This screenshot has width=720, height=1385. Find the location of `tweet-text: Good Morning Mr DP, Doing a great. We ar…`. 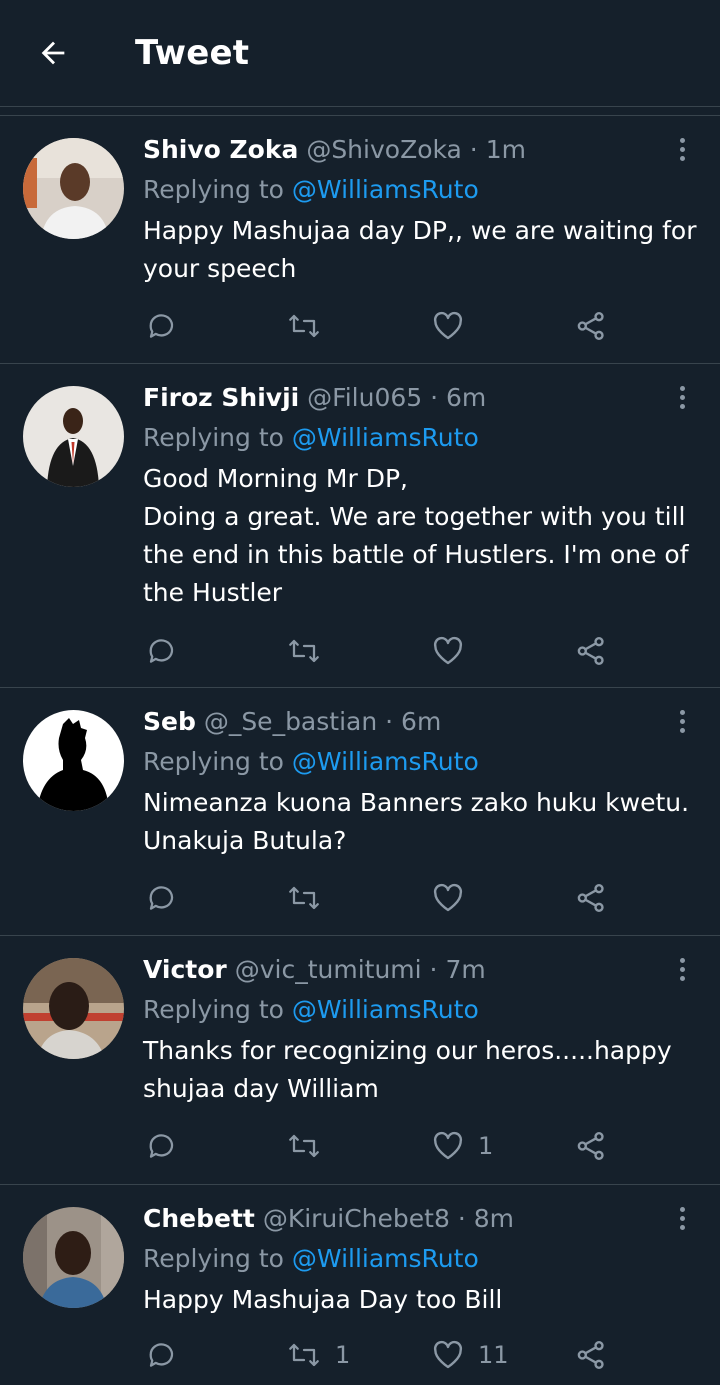

tweet-text: Good Morning Mr DP, Doing a great. We ar… is located at coordinates (416, 535).